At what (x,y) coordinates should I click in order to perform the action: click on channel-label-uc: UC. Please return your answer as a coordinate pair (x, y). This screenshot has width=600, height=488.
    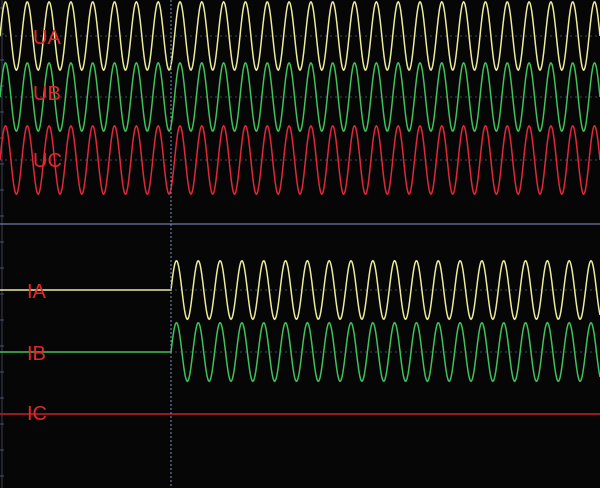
    Looking at the image, I should click on (47, 161).